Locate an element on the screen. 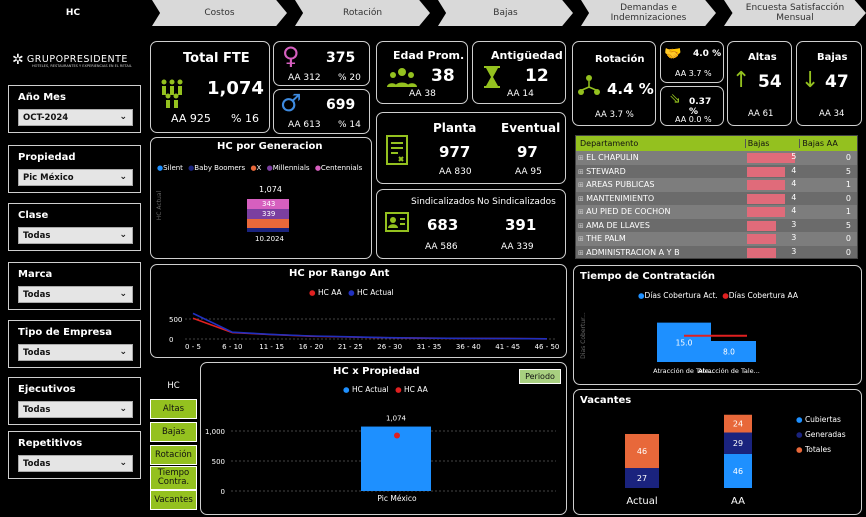 The width and height of the screenshot is (866, 517). filter-6: Repetitivos Todas ⌄ is located at coordinates (74, 455).